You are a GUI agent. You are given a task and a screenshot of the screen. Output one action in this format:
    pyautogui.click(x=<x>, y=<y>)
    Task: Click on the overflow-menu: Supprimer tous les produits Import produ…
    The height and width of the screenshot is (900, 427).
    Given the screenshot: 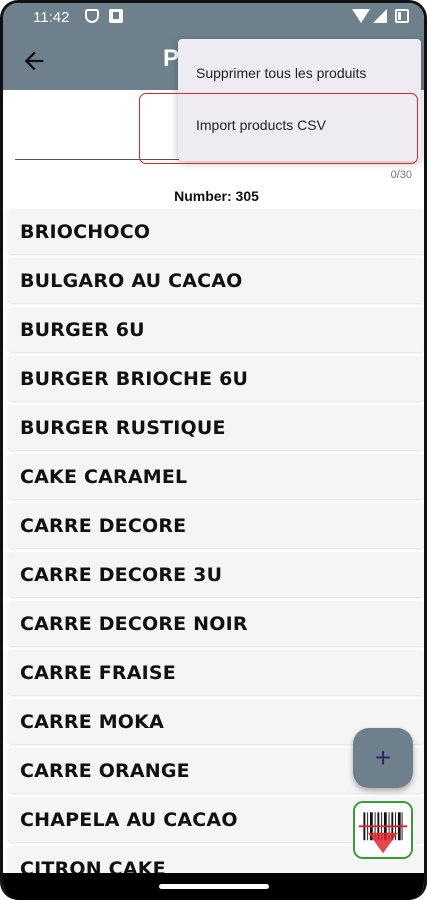 What is the action you would take?
    pyautogui.click(x=299, y=100)
    